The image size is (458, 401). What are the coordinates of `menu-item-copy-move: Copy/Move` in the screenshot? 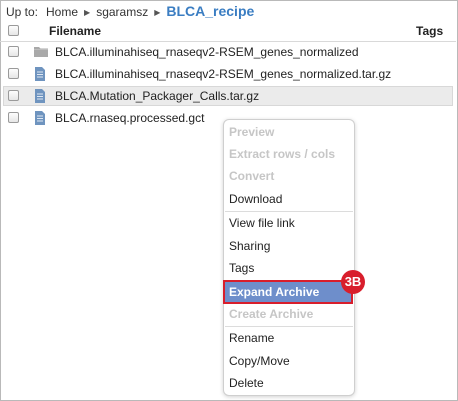 It's located at (290, 361).